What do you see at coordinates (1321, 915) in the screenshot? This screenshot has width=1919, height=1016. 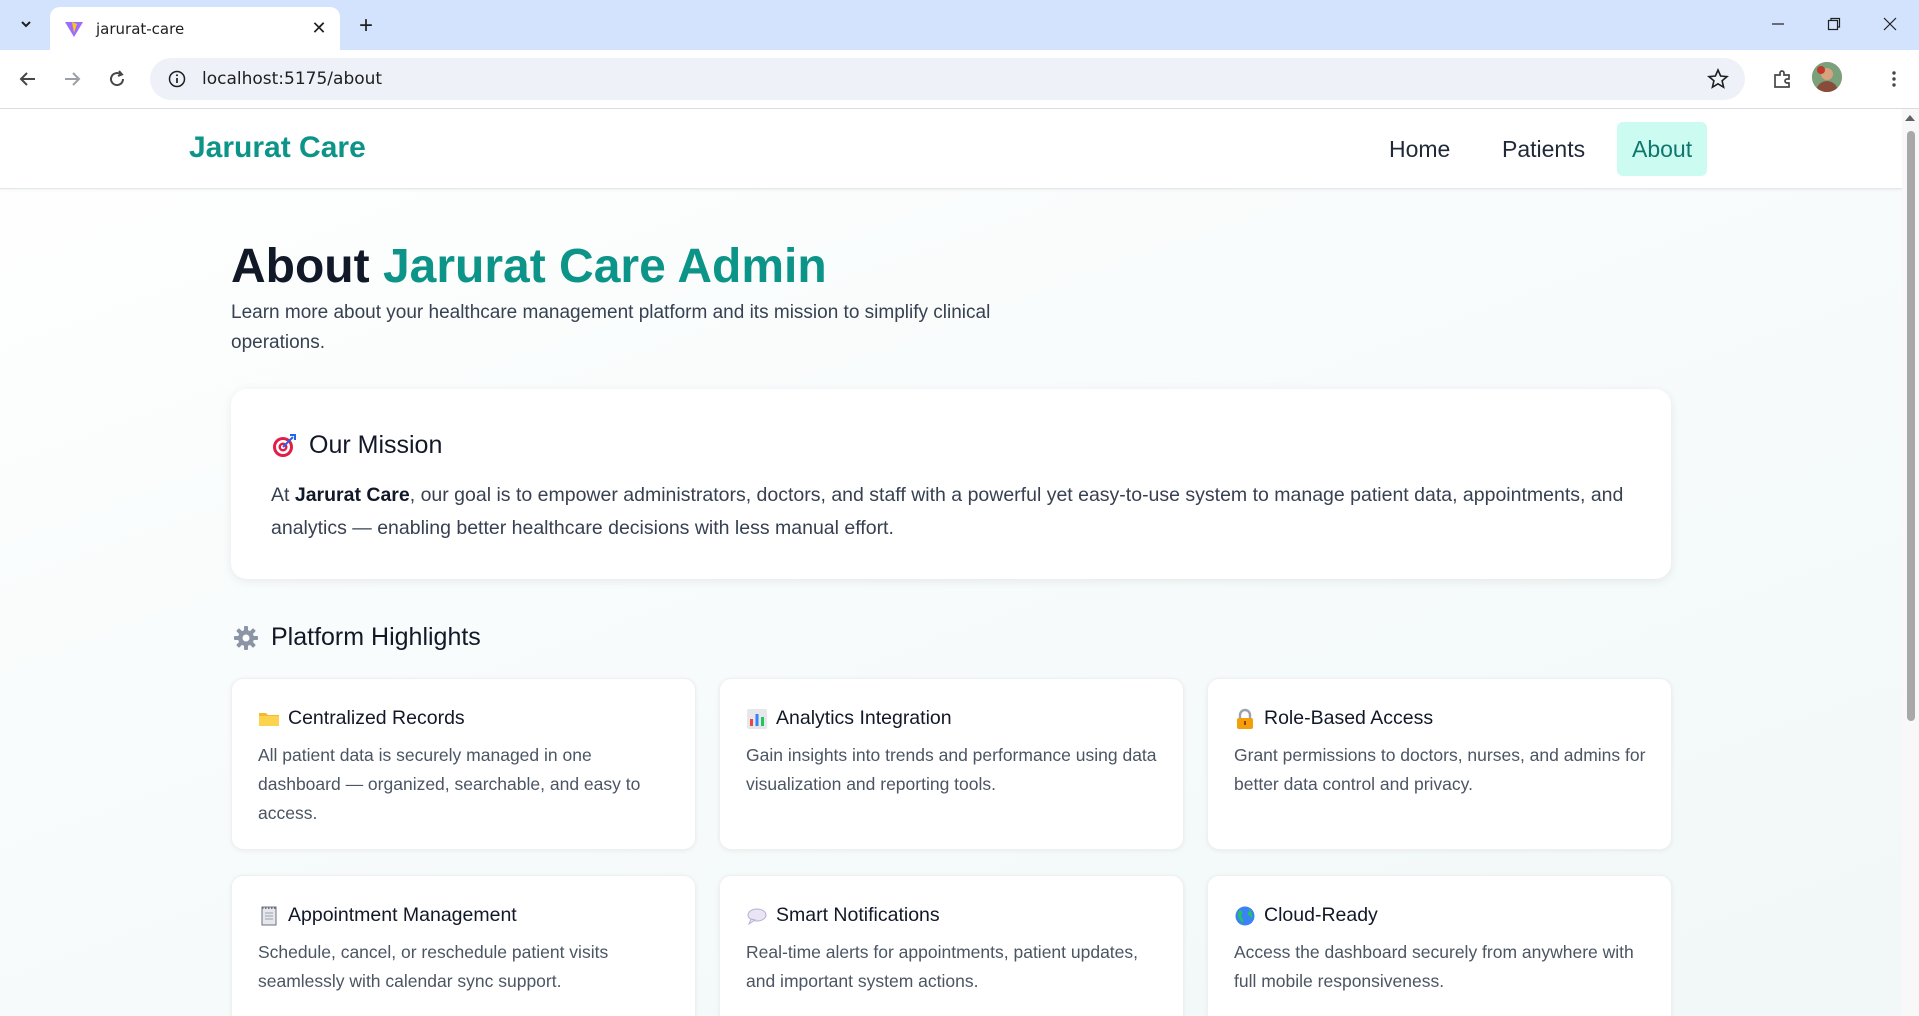 I see `card-title: Cloud-Ready` at bounding box center [1321, 915].